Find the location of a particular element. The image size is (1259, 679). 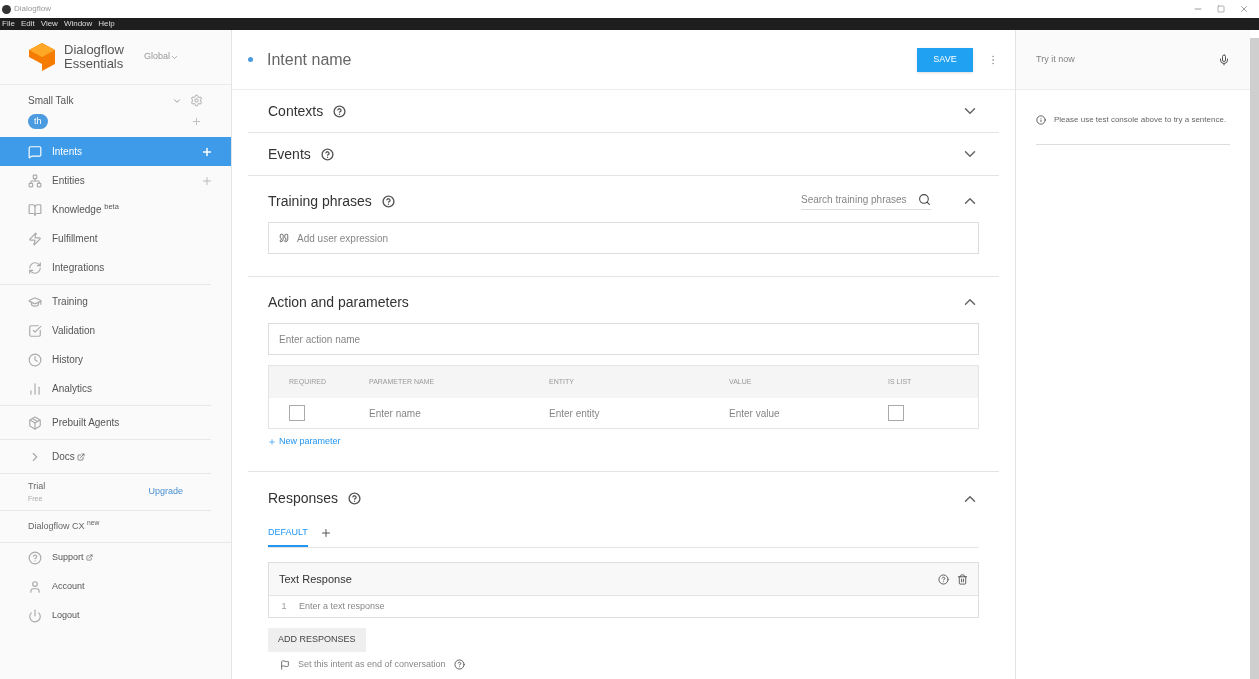

sidebar-link: Dialogflow CX $^{new}$ is located at coordinates (64, 526).